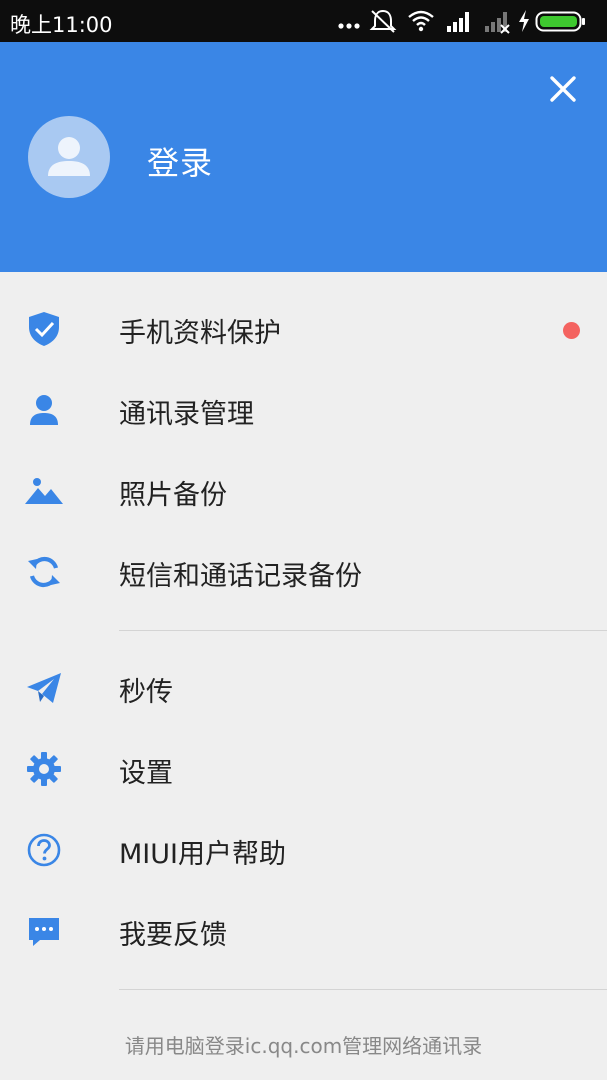 Image resolution: width=607 pixels, height=1080 pixels. What do you see at coordinates (303, 21) in the screenshot?
I see `status-bar: 晚上11:00` at bounding box center [303, 21].